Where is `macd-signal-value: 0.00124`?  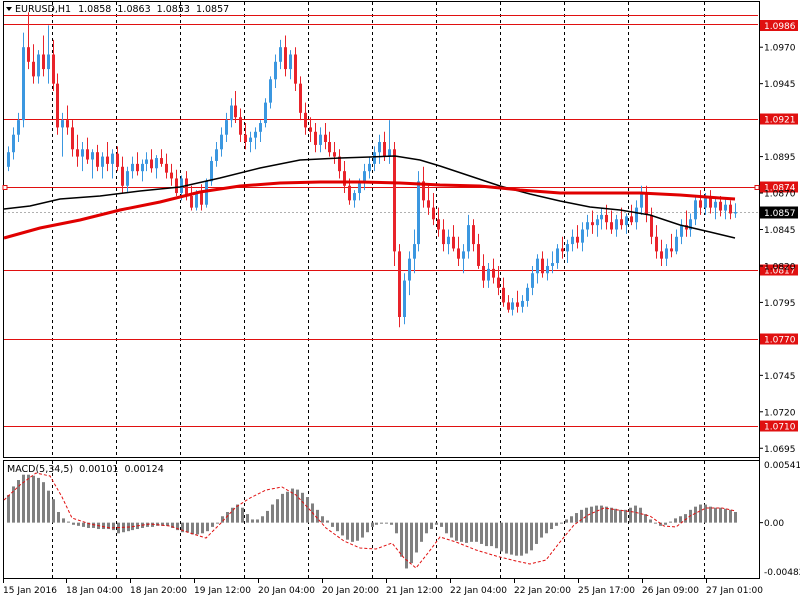 macd-signal-value: 0.00124 is located at coordinates (143, 469).